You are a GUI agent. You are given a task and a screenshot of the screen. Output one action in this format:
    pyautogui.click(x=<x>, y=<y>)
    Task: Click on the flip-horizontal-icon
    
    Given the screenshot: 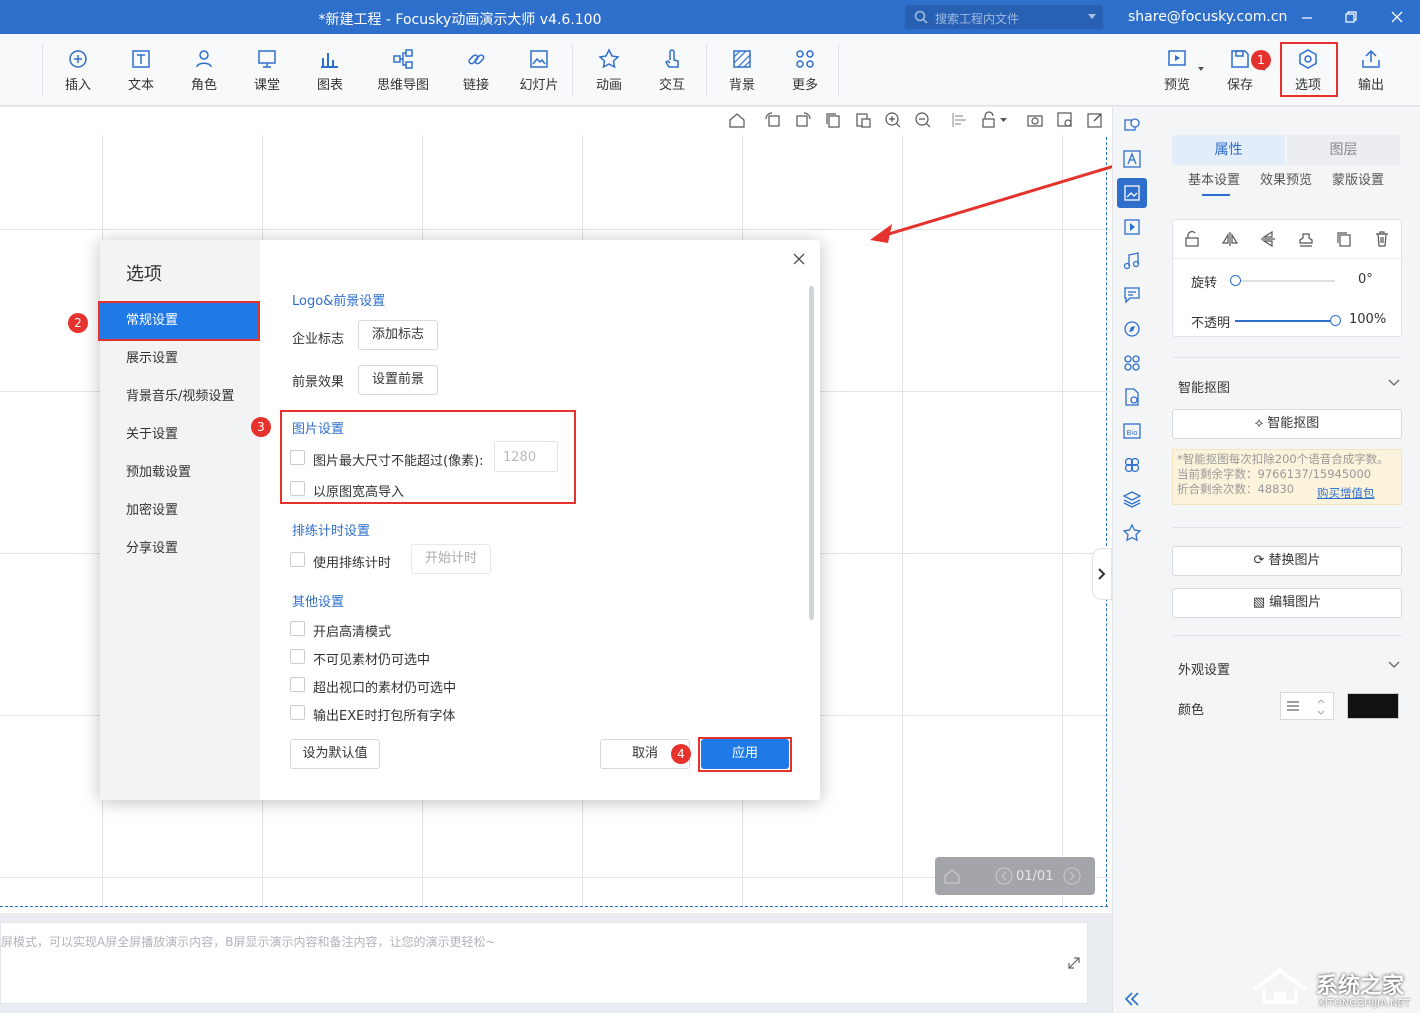 What is the action you would take?
    pyautogui.click(x=1230, y=239)
    